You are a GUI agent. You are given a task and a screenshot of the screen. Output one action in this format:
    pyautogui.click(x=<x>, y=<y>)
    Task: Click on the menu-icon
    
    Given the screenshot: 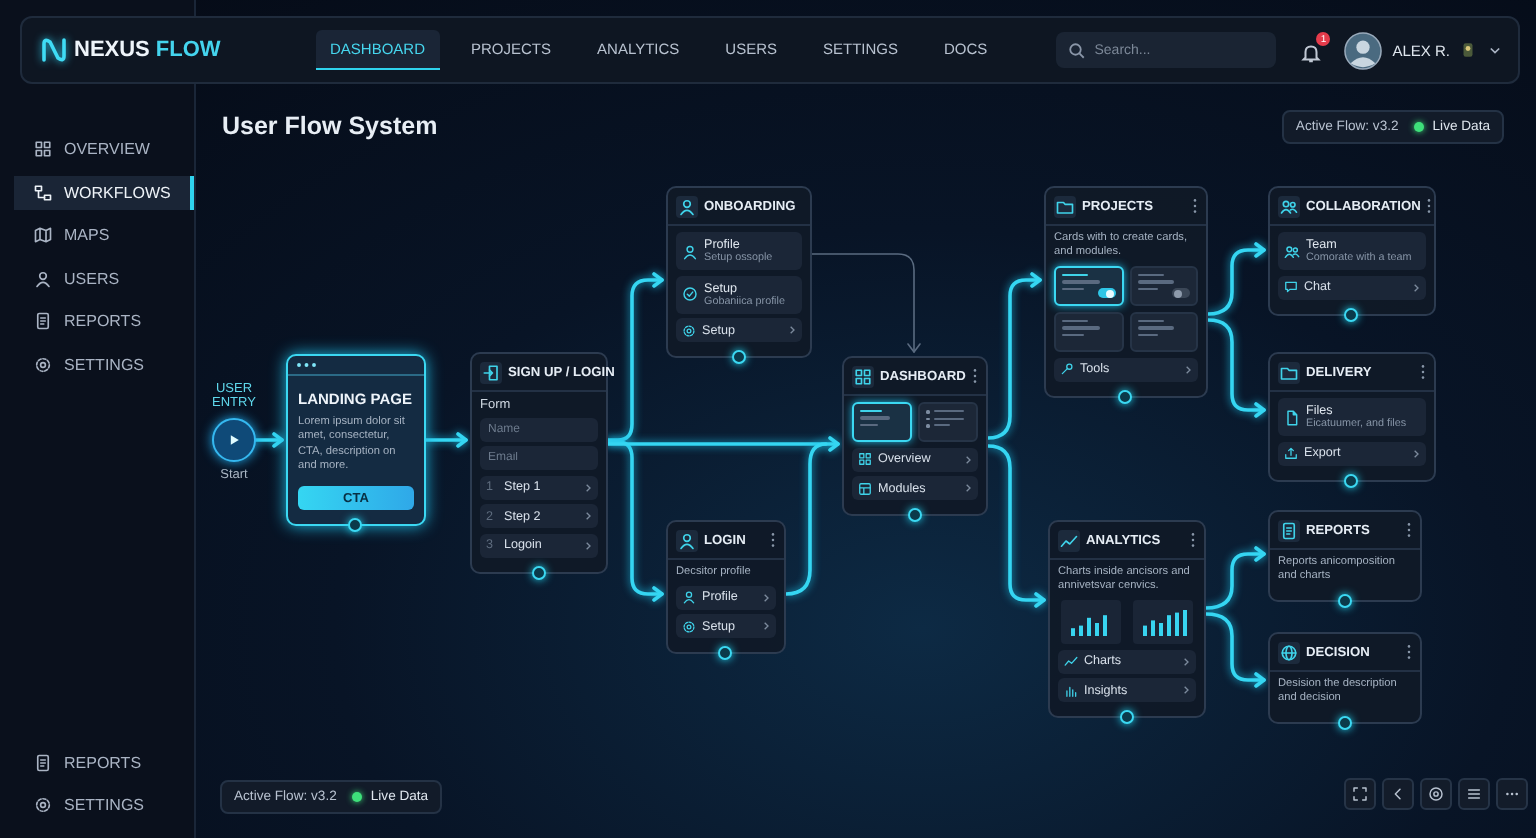 What is the action you would take?
    pyautogui.click(x=1474, y=794)
    